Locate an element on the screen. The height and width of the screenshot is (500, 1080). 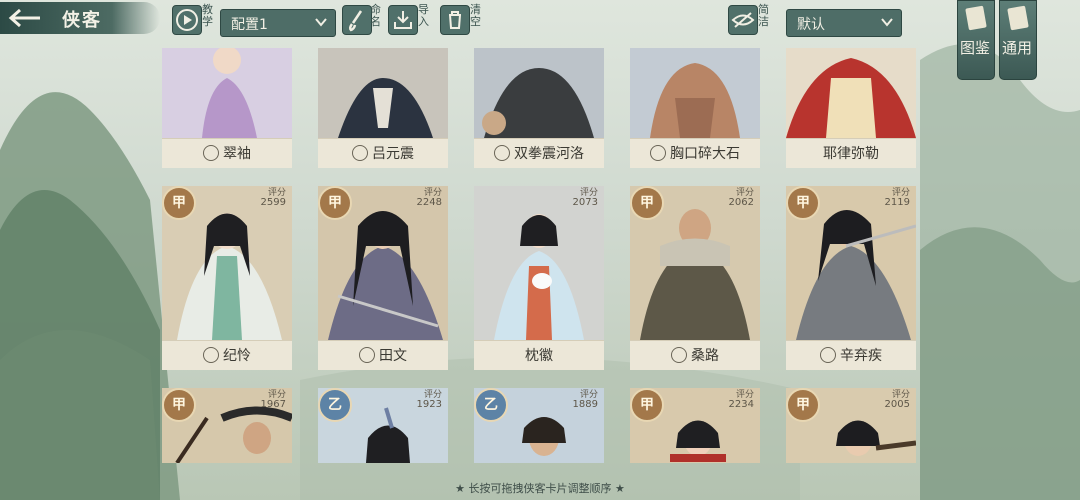
hero-name: 桑路 is located at coordinates (695, 355).